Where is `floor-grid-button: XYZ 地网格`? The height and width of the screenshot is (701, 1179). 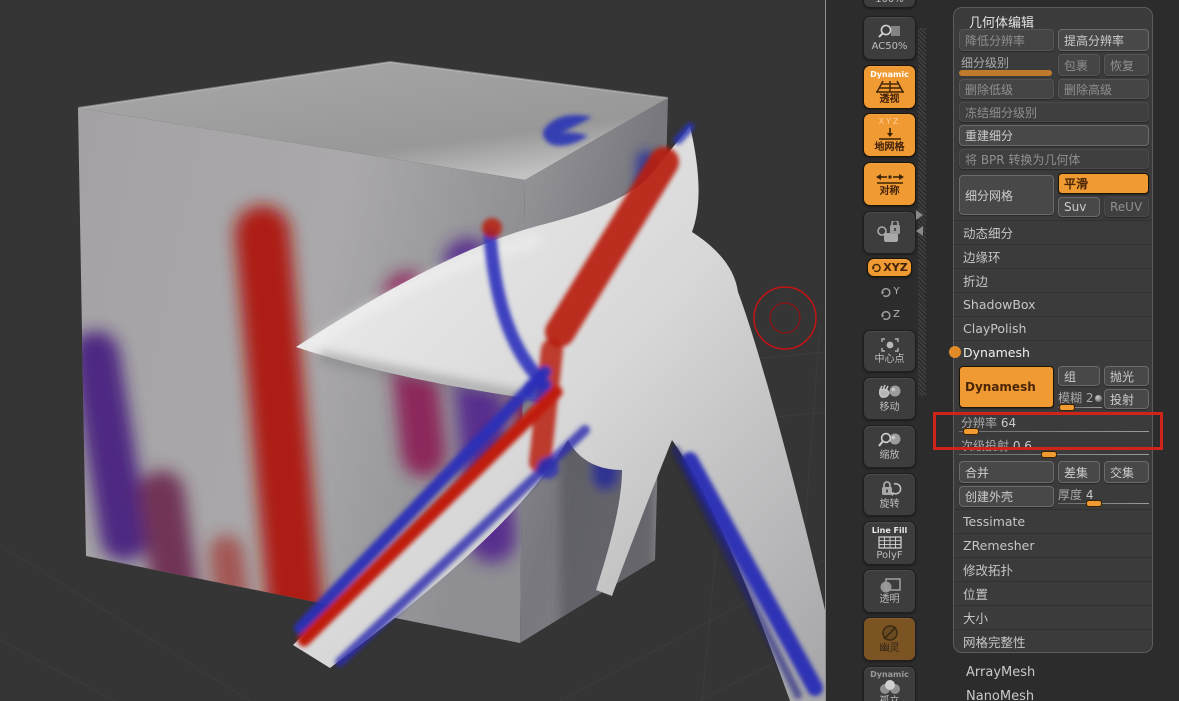
floor-grid-button: XYZ 地网格 is located at coordinates (889, 135).